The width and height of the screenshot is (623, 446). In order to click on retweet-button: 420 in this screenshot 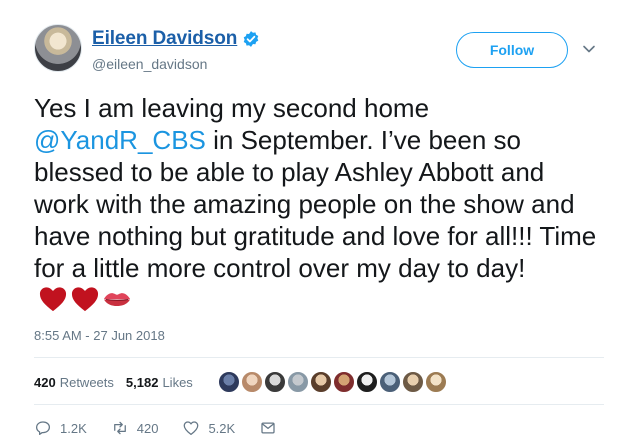, I will do `click(135, 428)`.